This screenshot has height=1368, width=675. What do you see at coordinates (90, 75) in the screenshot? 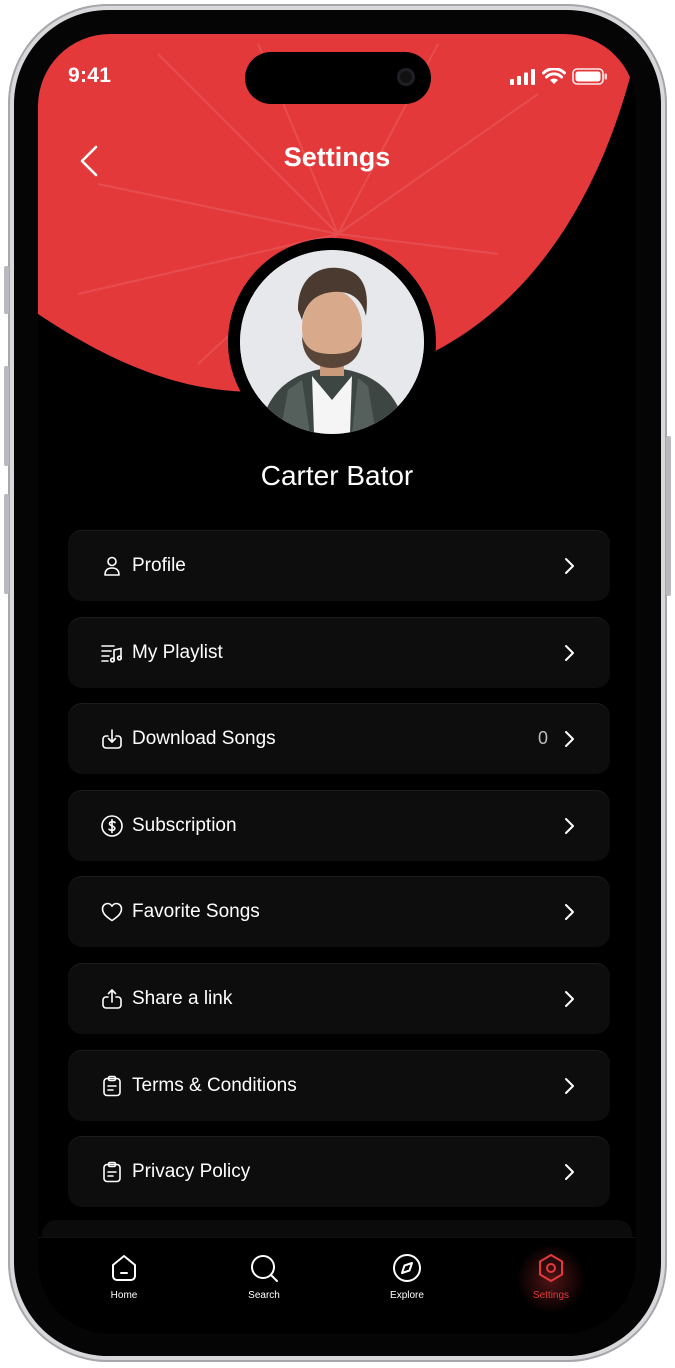
I see `status-time: 9:41` at bounding box center [90, 75].